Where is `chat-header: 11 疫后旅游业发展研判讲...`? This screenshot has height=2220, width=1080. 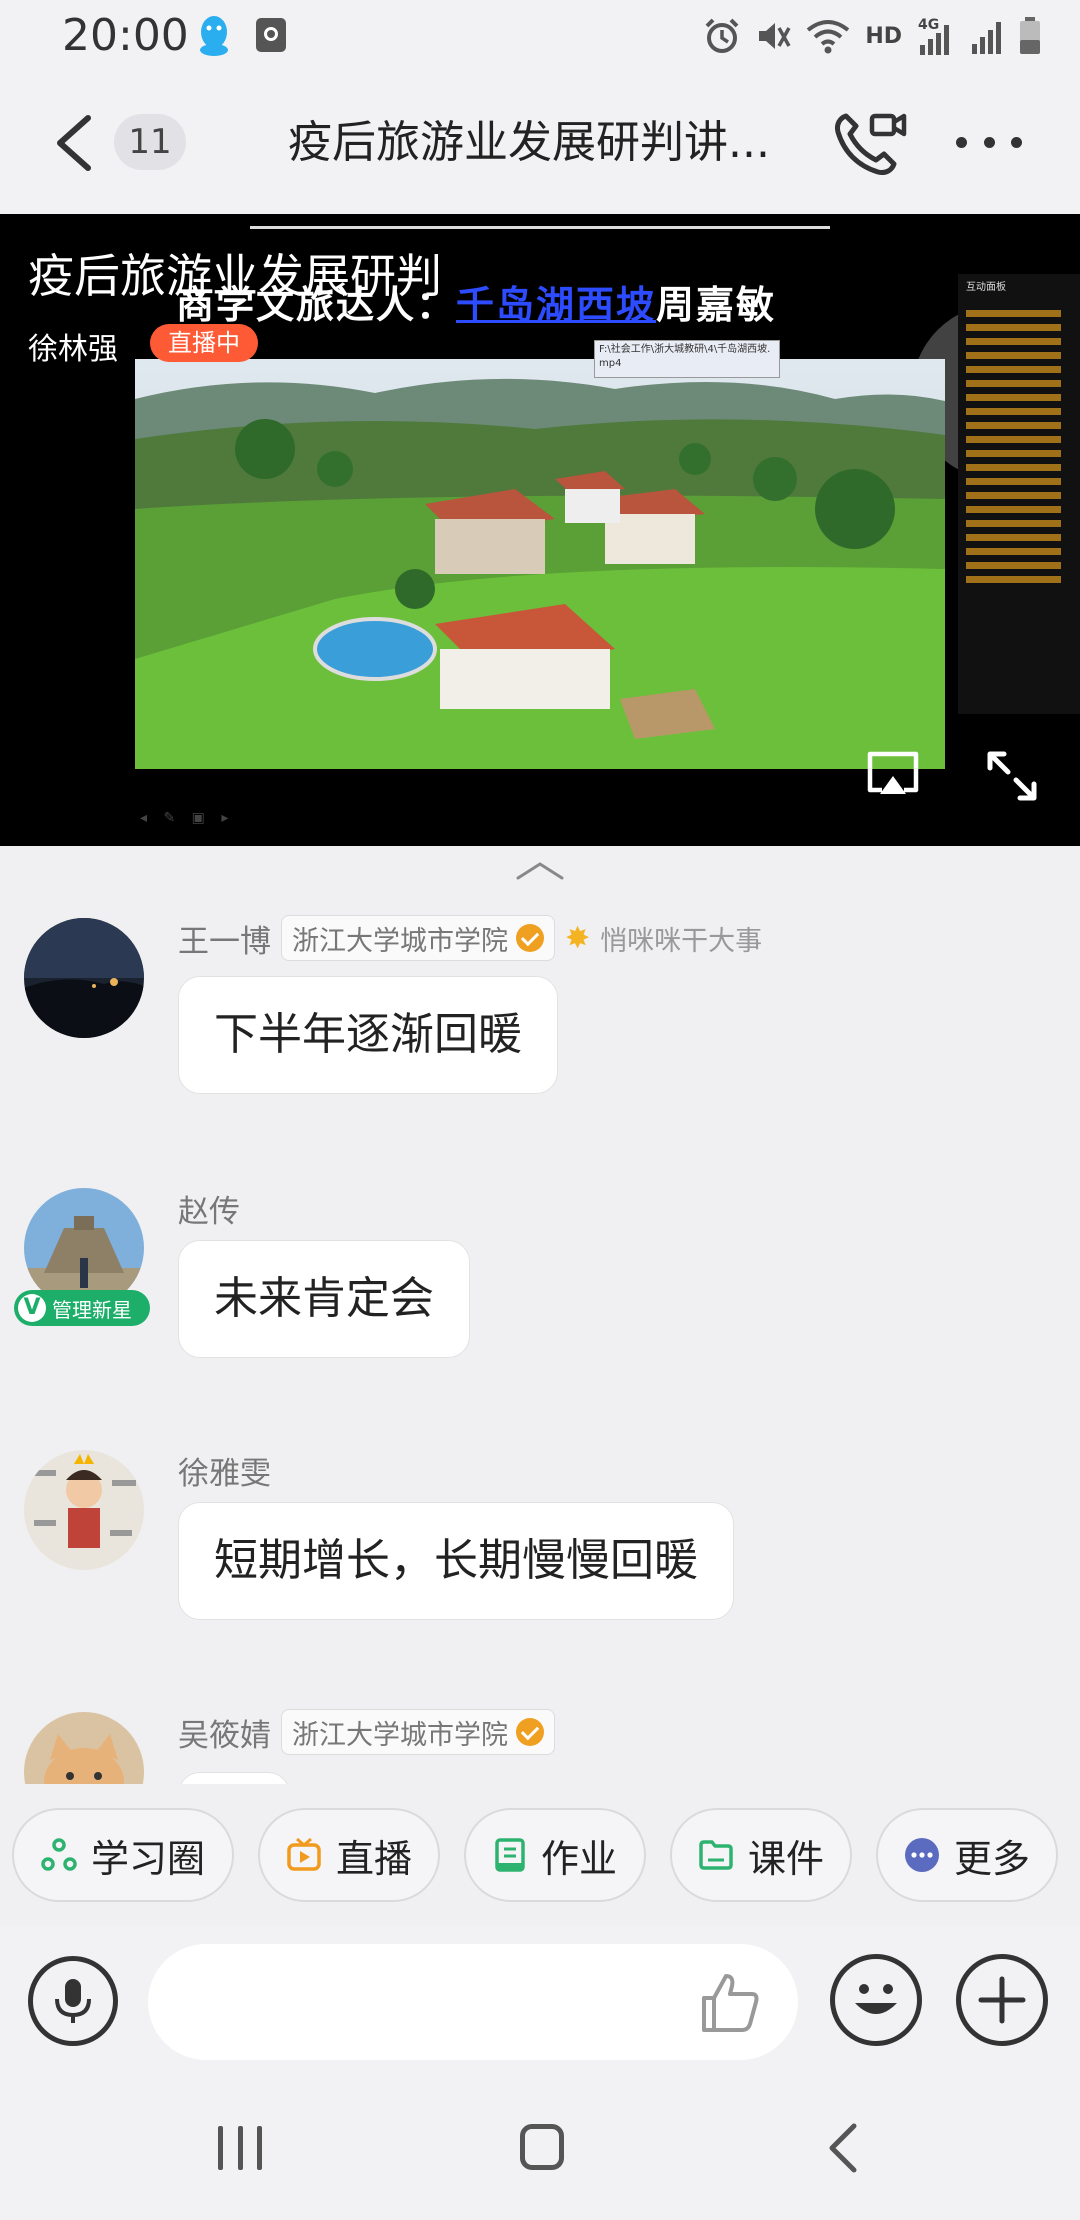
chat-header: 11 疫后旅游业发展研判讲... is located at coordinates (540, 143).